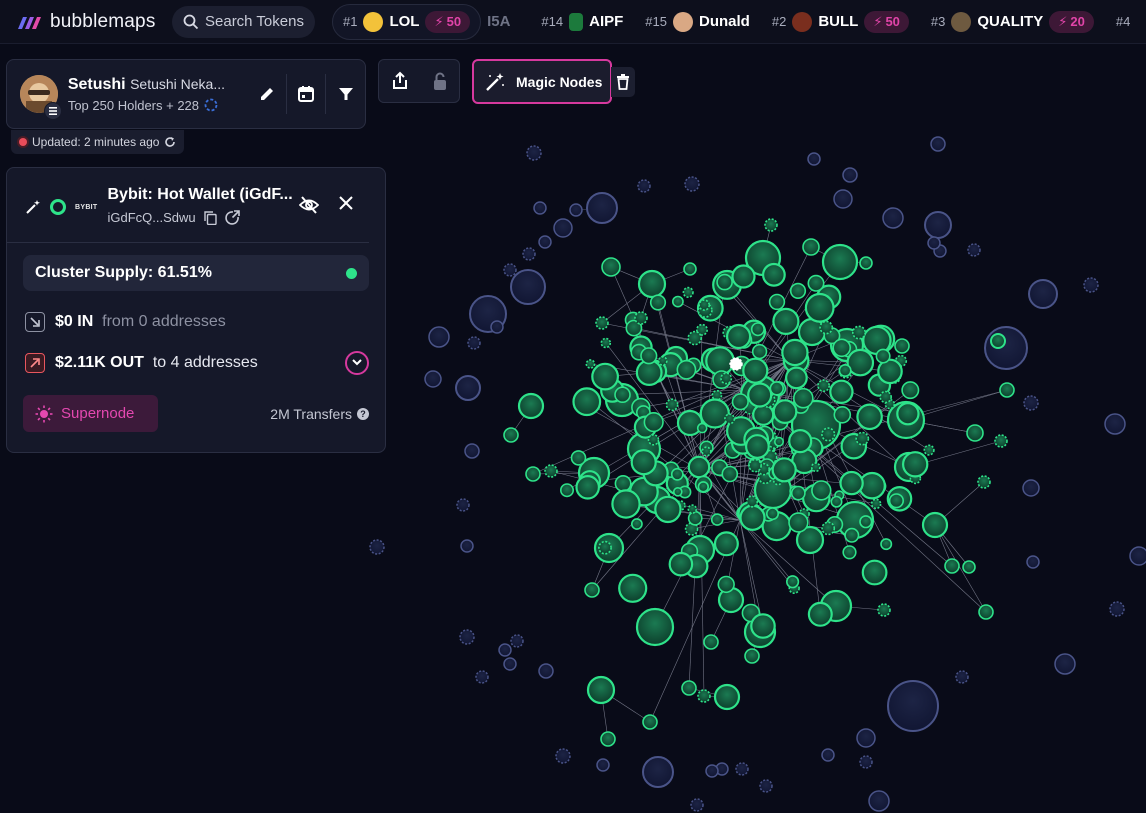  Describe the element at coordinates (1123, 21) in the screenshot. I see `ticker-item: #4` at that location.